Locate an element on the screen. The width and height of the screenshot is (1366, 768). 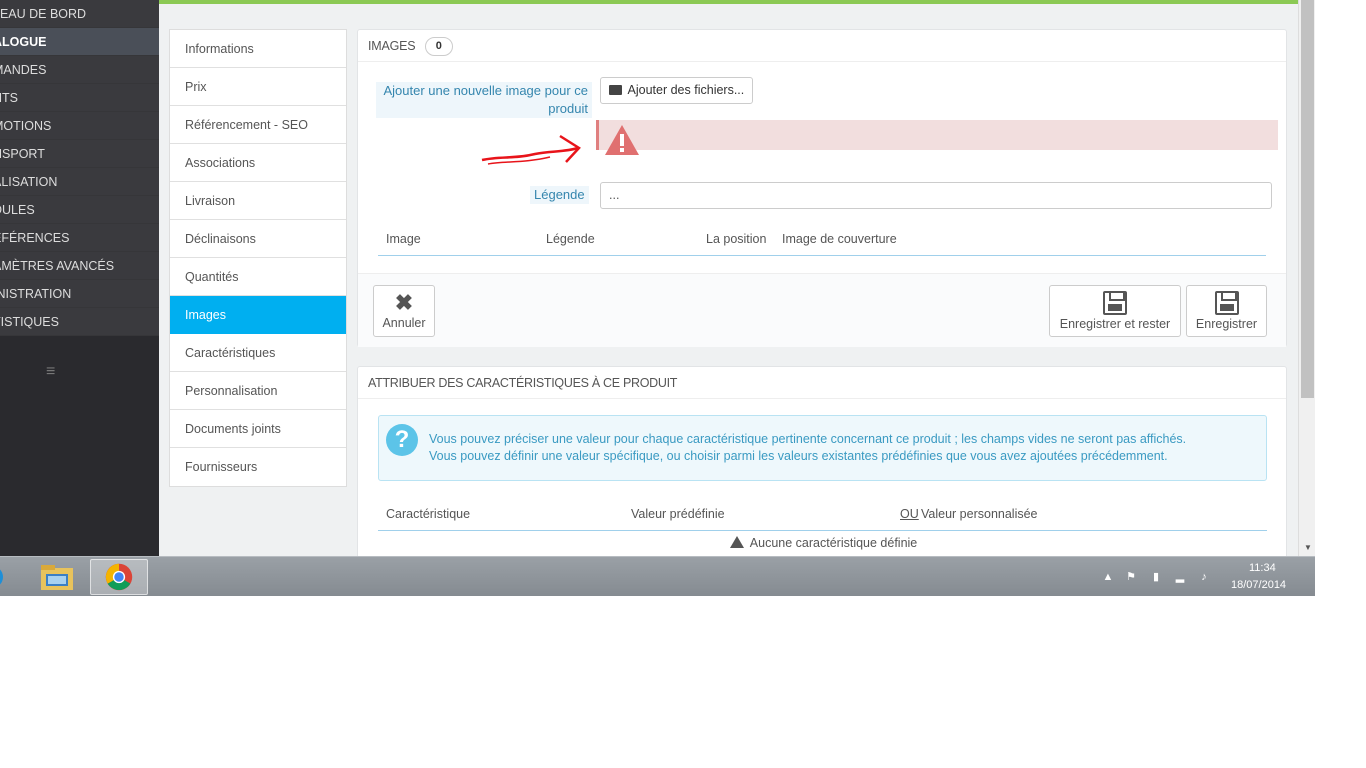
col-image: Image is located at coordinates (403, 239).